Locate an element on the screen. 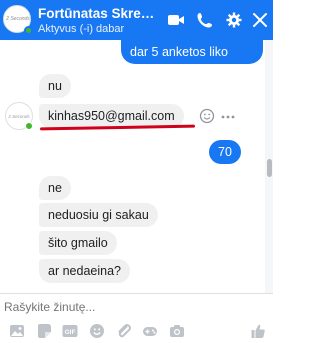 This screenshot has width=320, height=343. incoming-message: ne is located at coordinates (55, 188).